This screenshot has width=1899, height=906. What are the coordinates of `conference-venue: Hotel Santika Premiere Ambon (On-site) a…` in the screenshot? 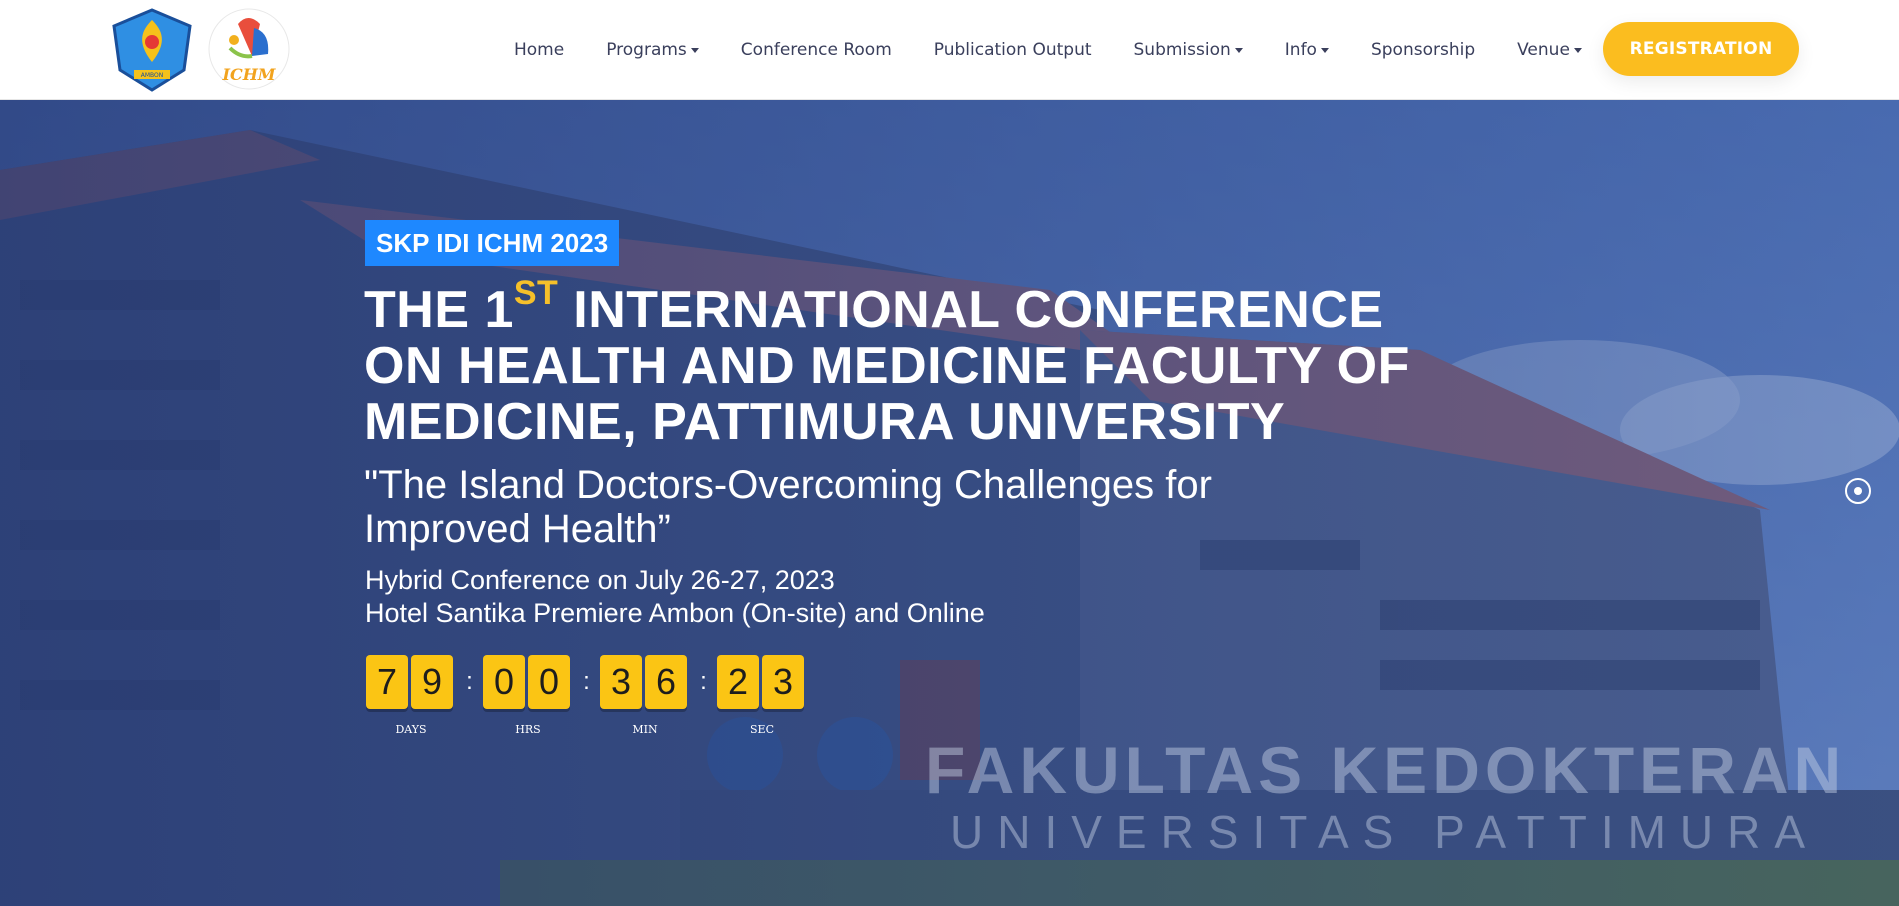 It's located at (675, 613).